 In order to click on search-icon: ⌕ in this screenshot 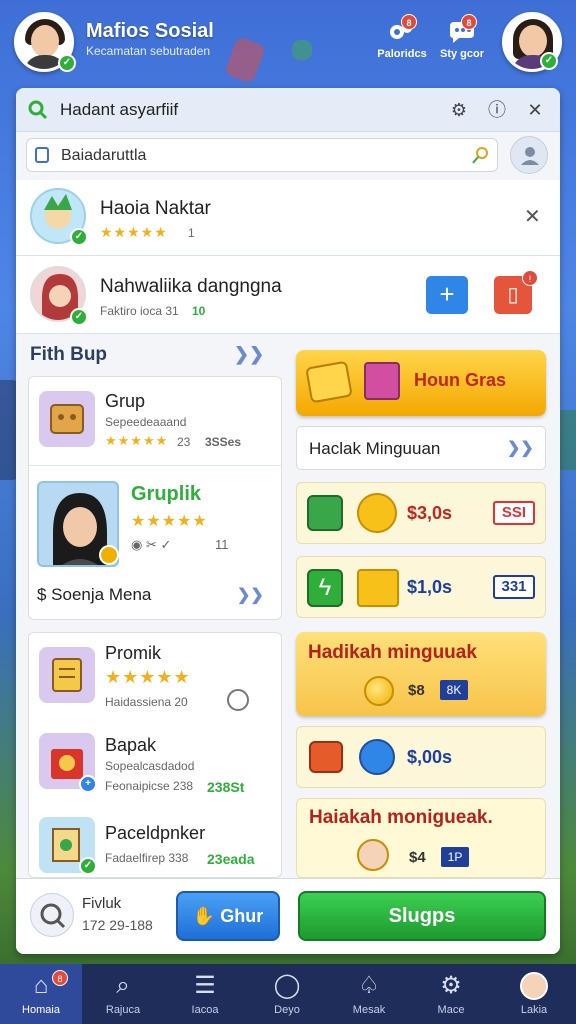, I will do `click(123, 985)`.